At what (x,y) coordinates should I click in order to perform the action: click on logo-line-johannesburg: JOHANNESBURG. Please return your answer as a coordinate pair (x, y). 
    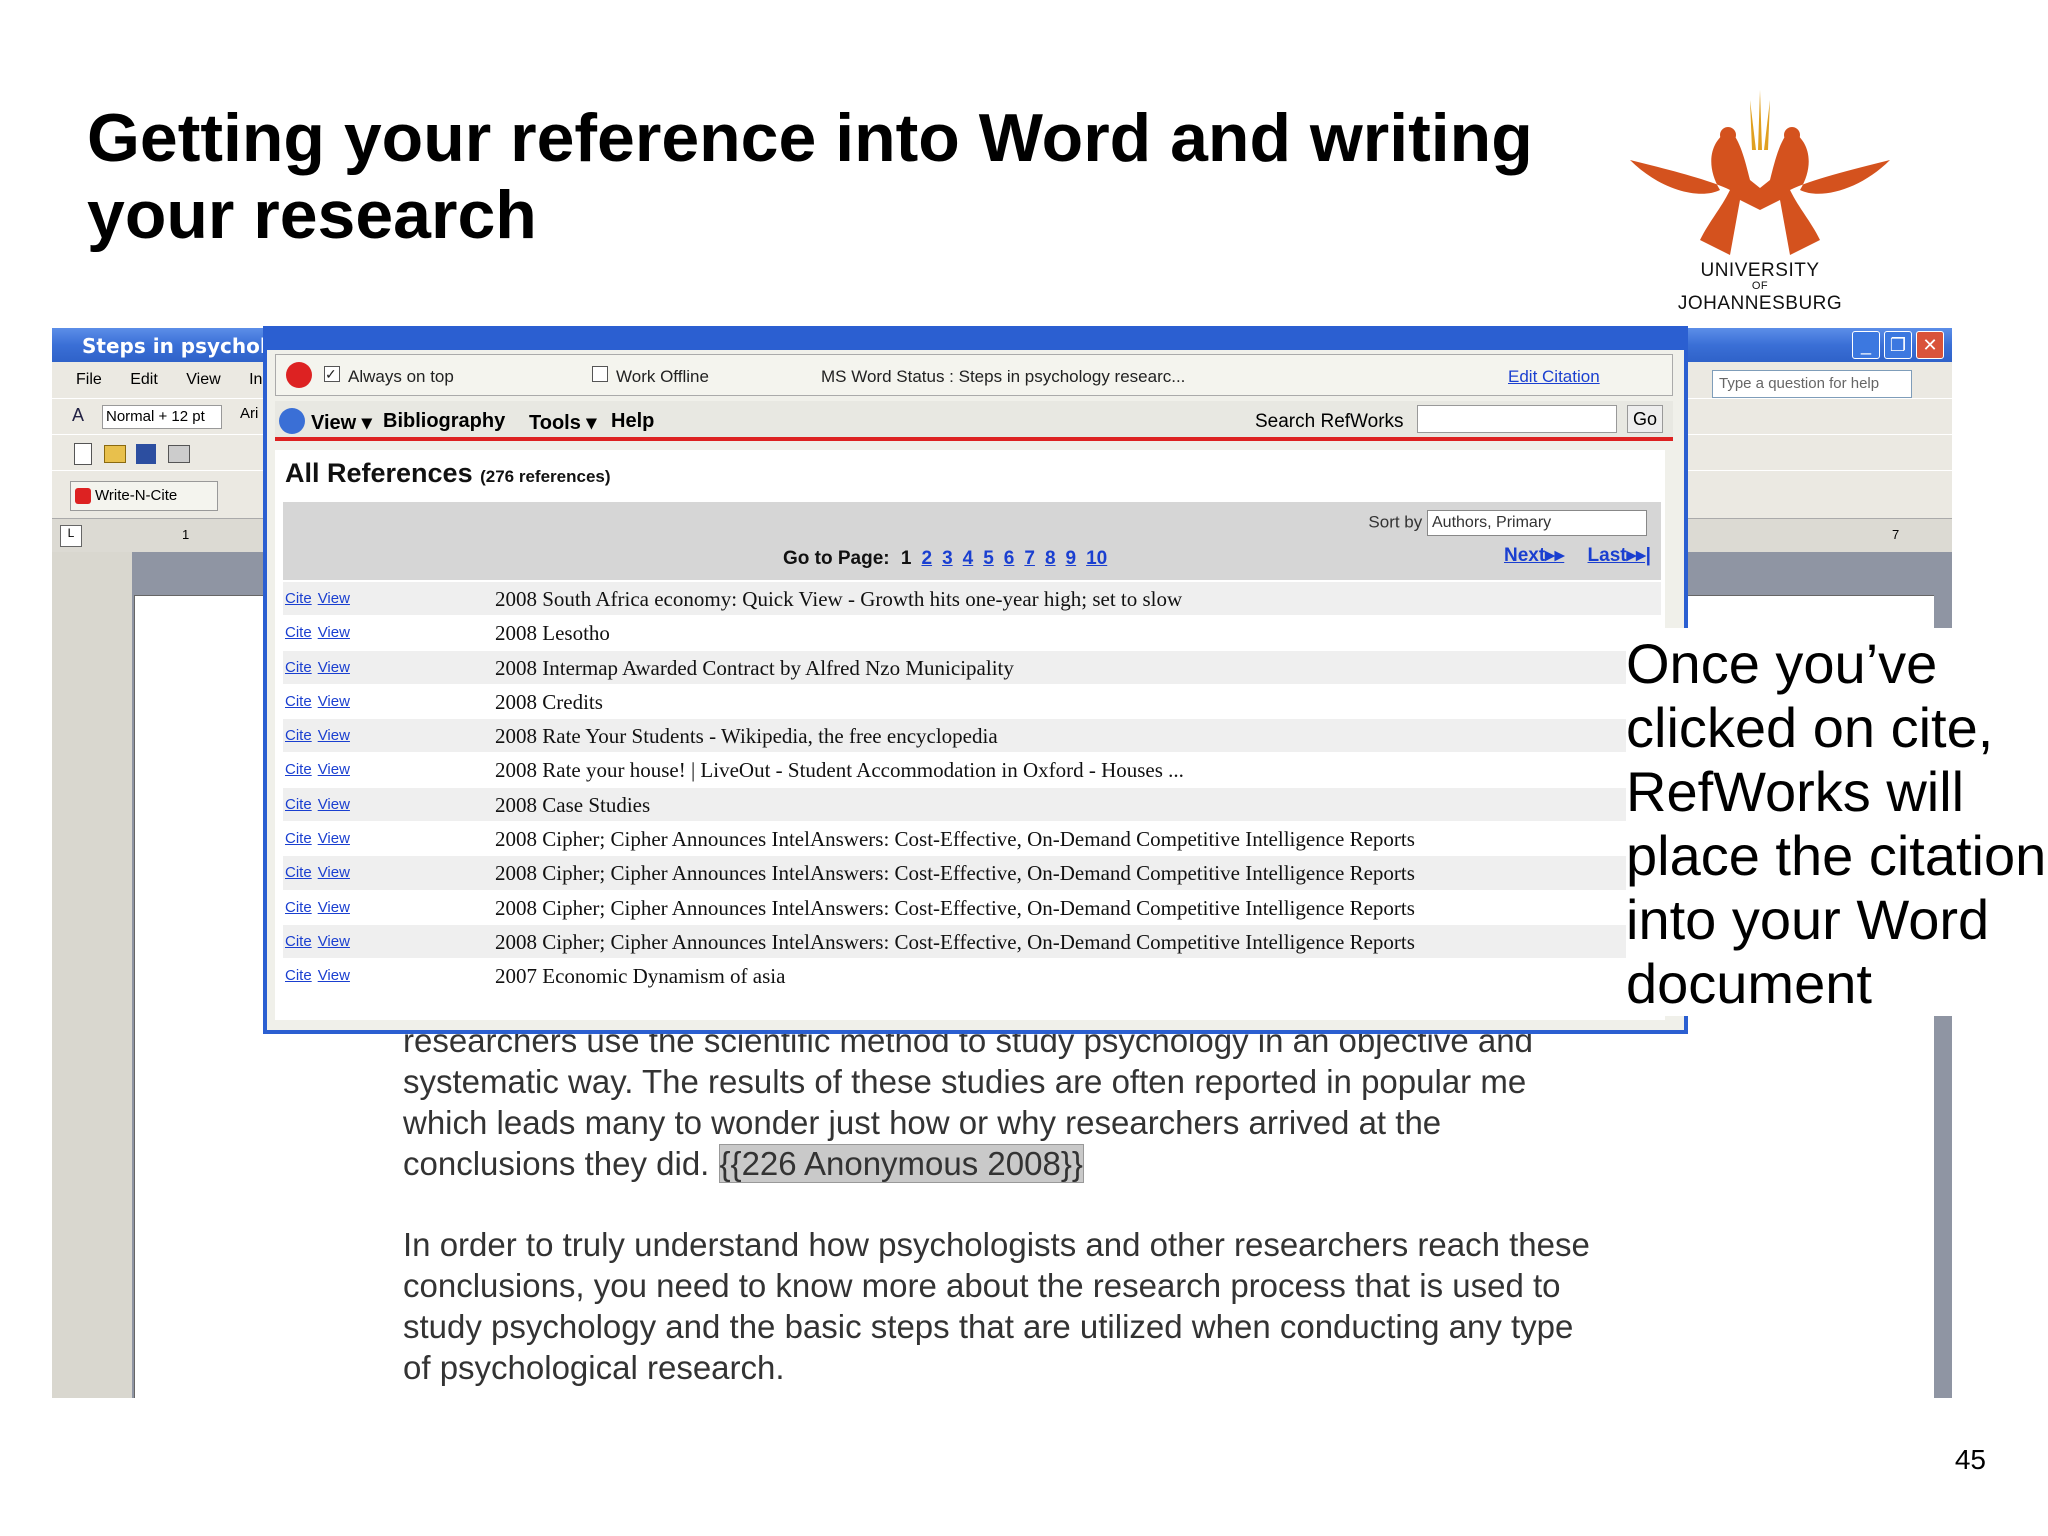
    Looking at the image, I should click on (1760, 303).